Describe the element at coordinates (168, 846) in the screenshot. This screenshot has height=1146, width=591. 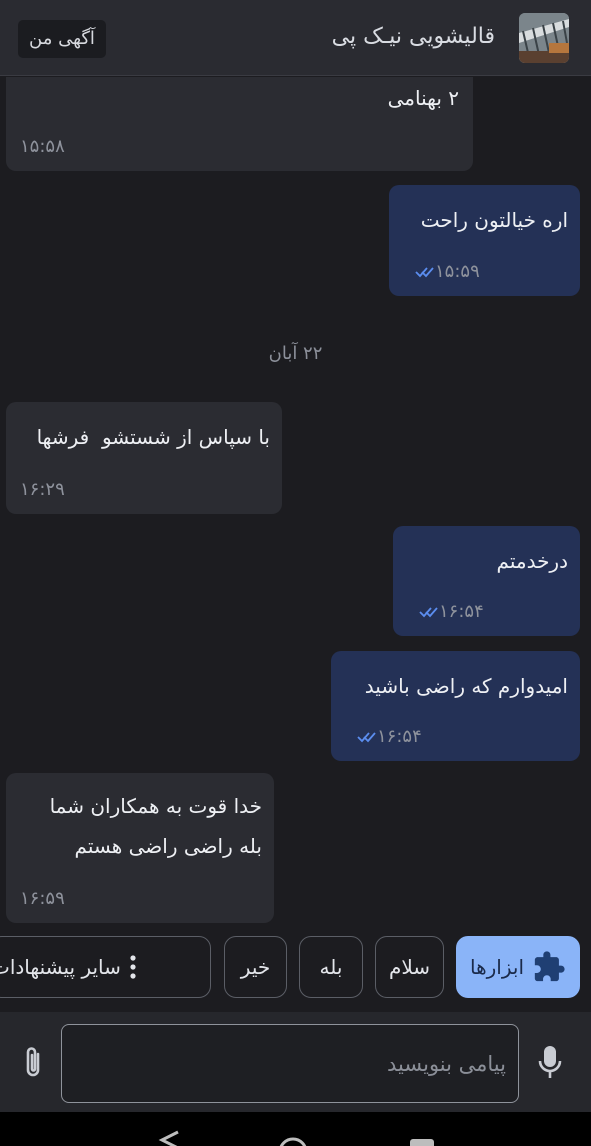
I see `message-text-line: بله راضی راضی هستم` at that location.